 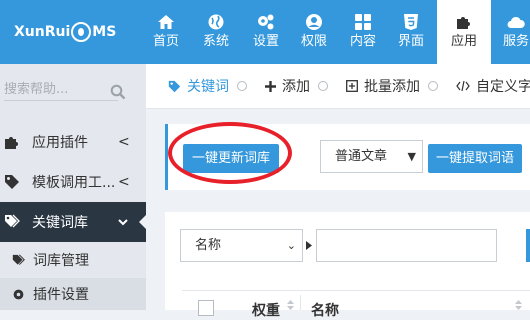 I want to click on sidebar-search, so click(x=73, y=88).